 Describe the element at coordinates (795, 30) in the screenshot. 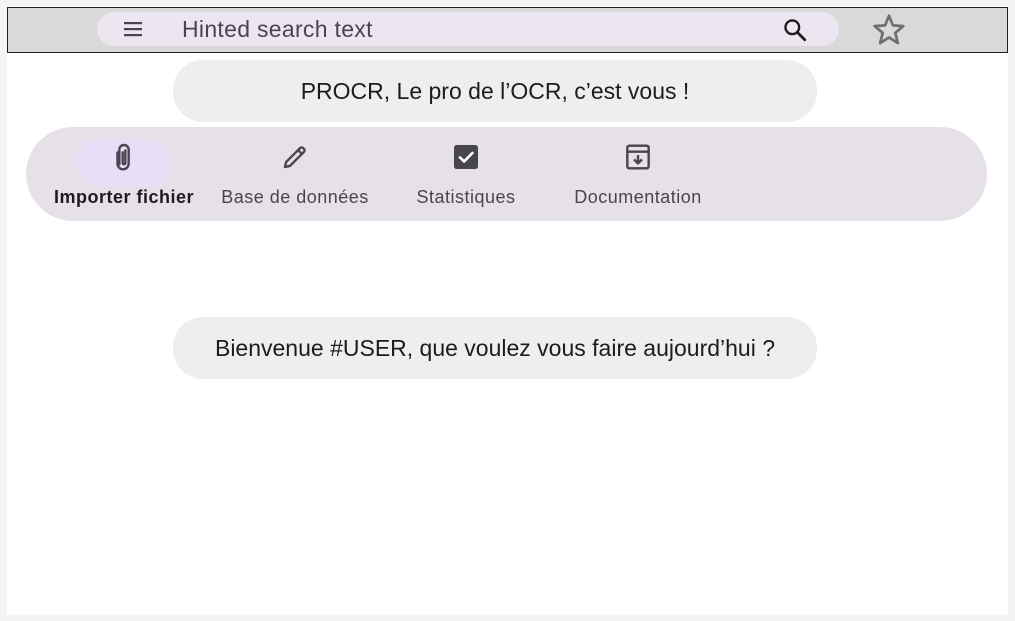

I see `search-icon` at that location.